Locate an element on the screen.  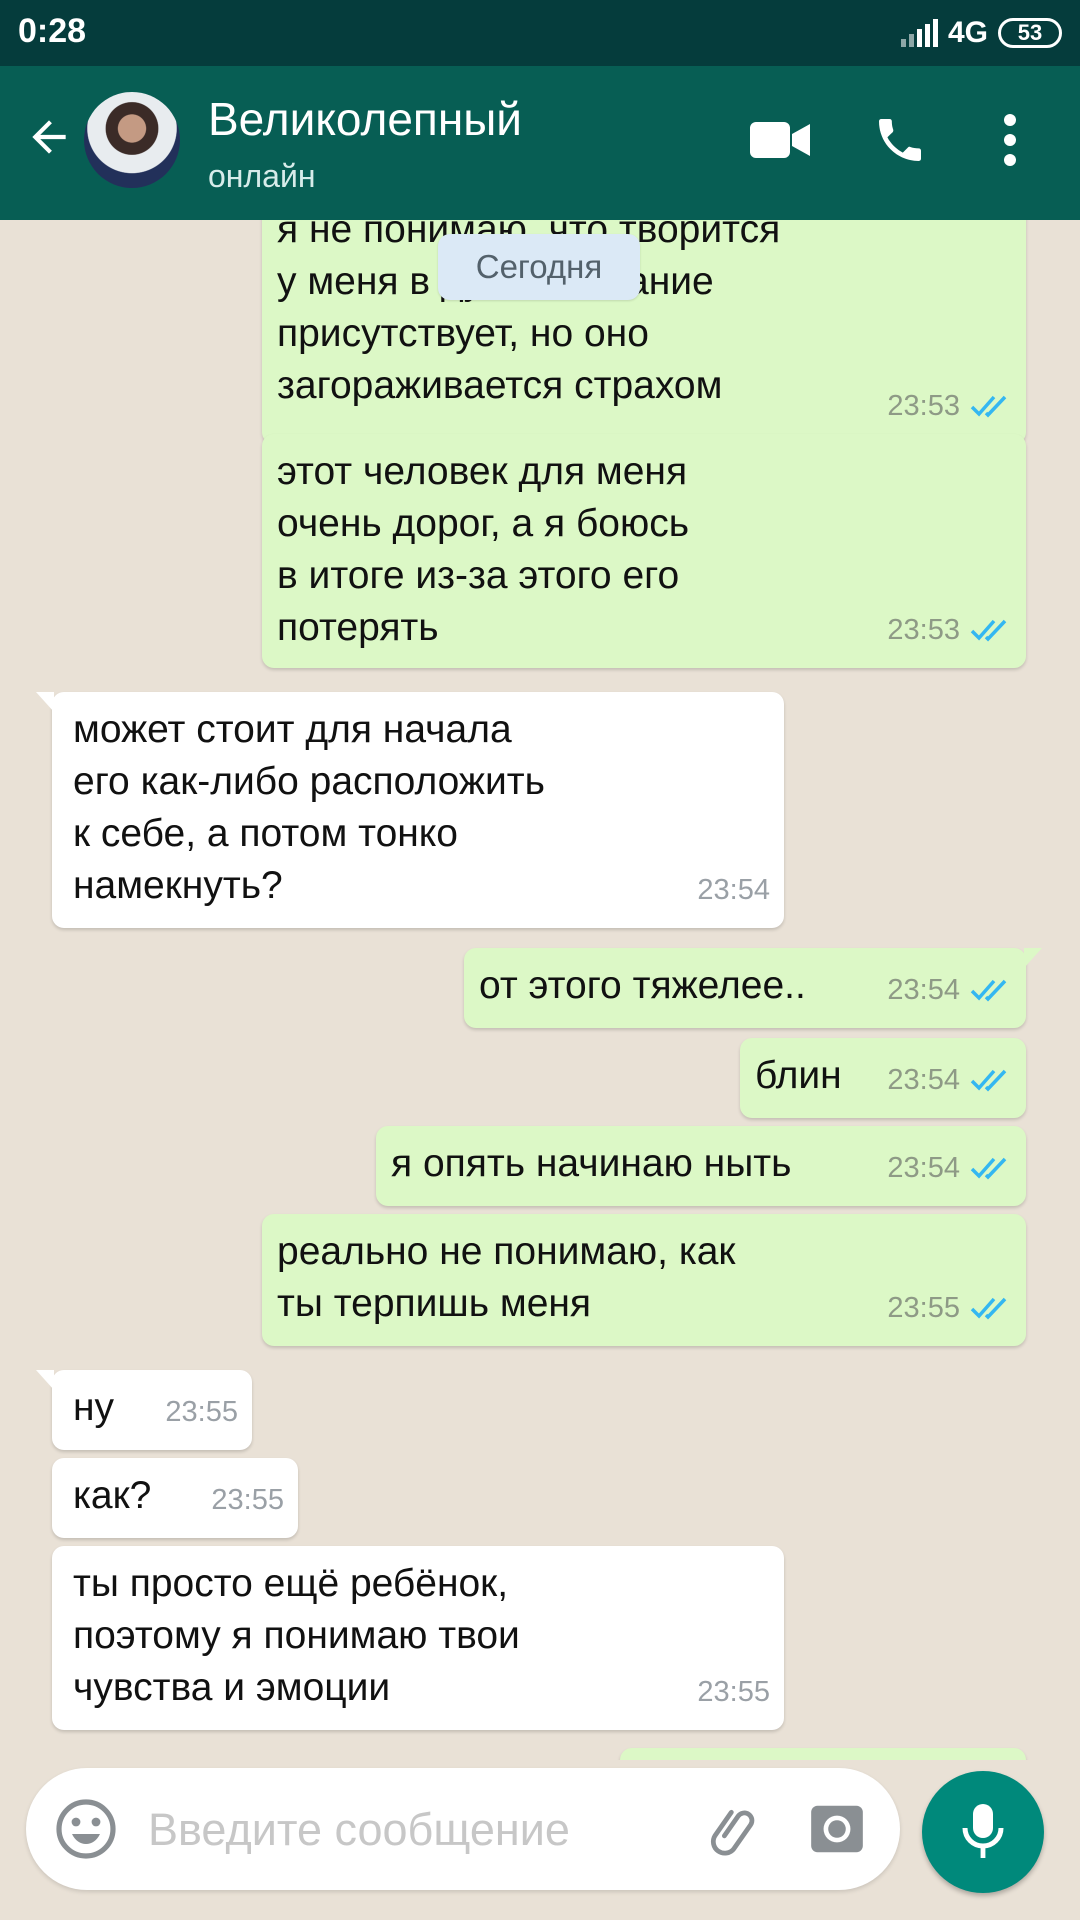
contact-name: Великолепный is located at coordinates (365, 119).